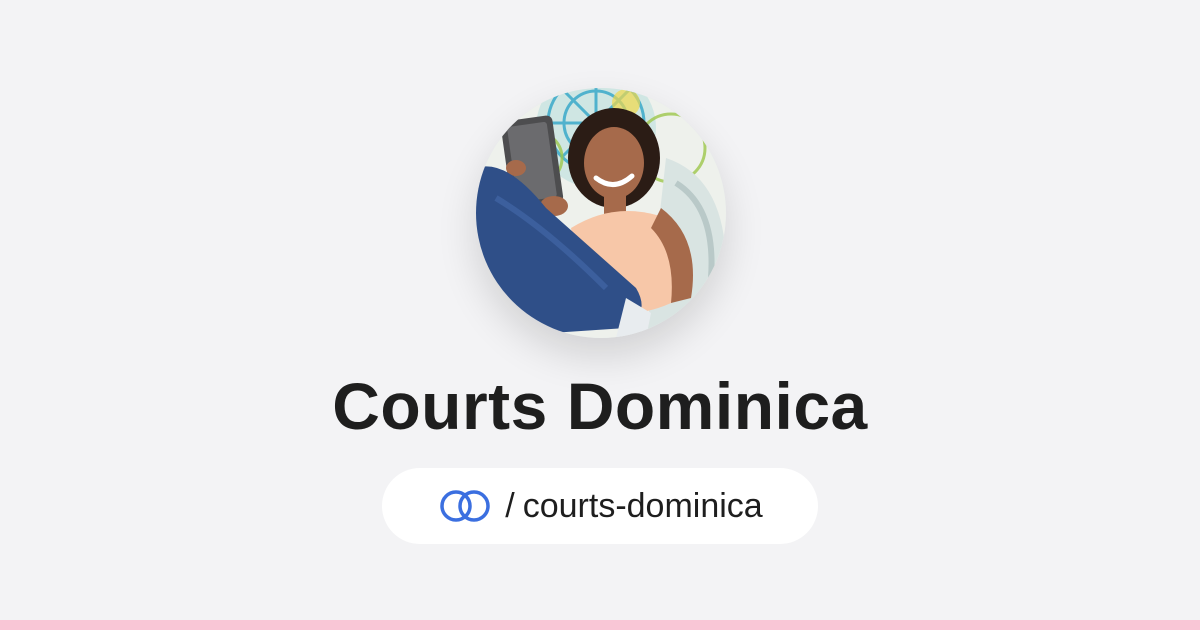 This screenshot has height=630, width=1200. I want to click on interlocking-rings-icon, so click(465, 506).